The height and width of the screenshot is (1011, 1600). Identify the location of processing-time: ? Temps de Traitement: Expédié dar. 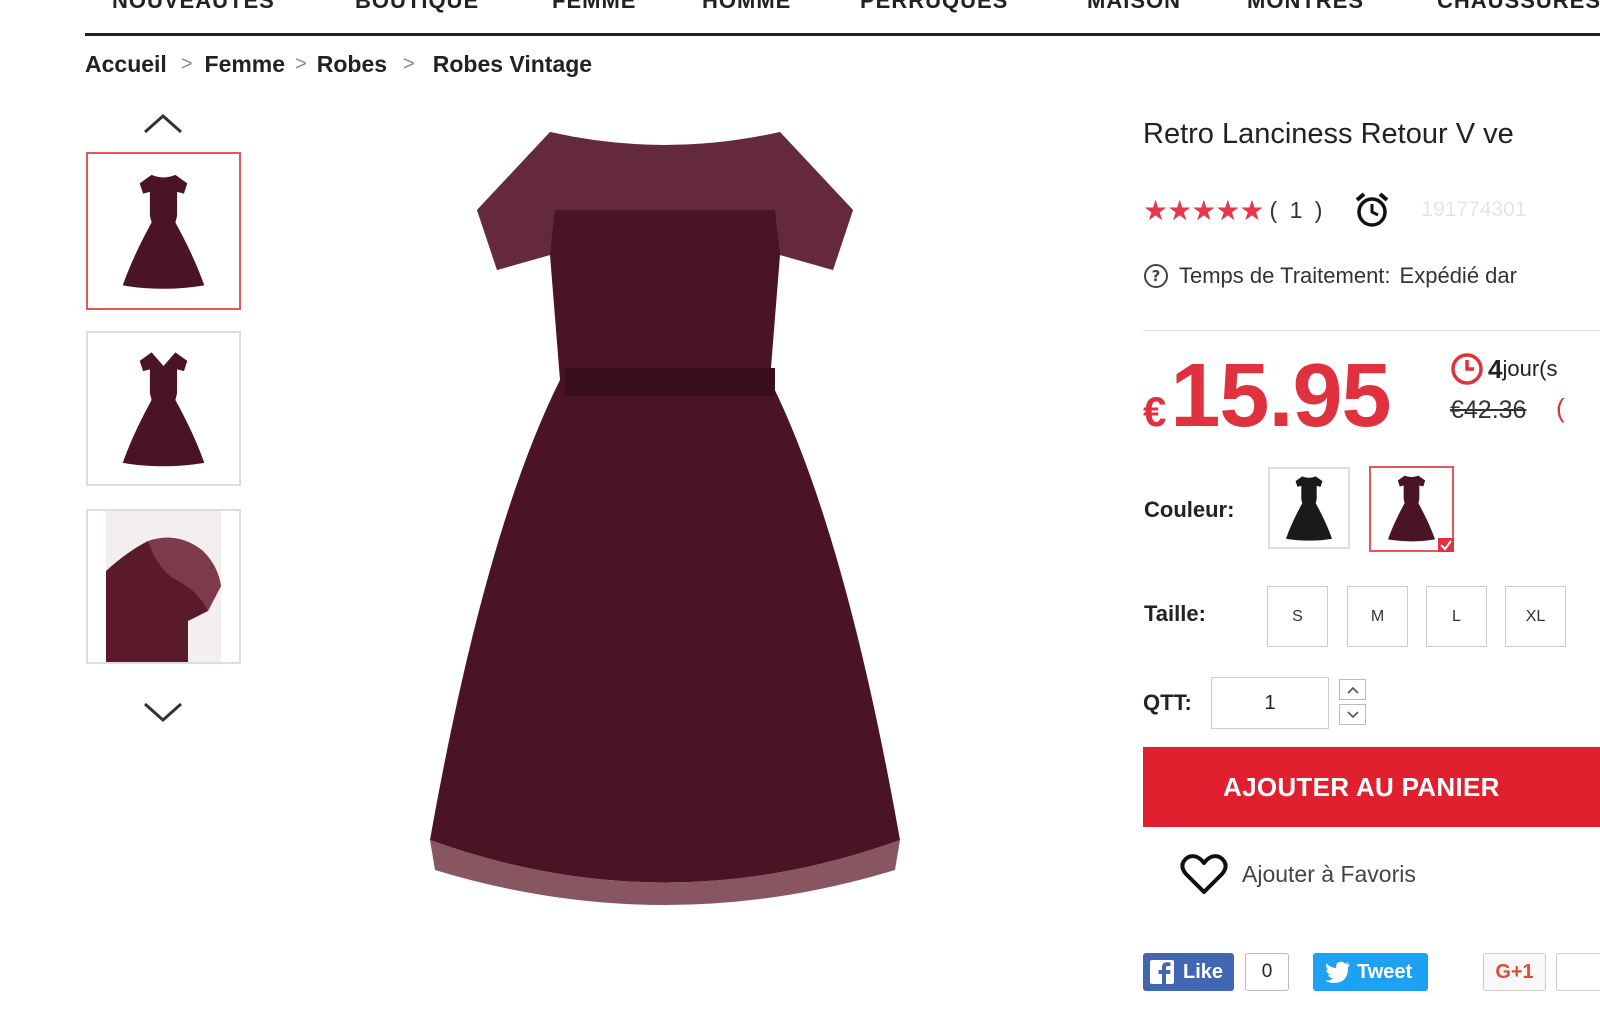
(1330, 276).